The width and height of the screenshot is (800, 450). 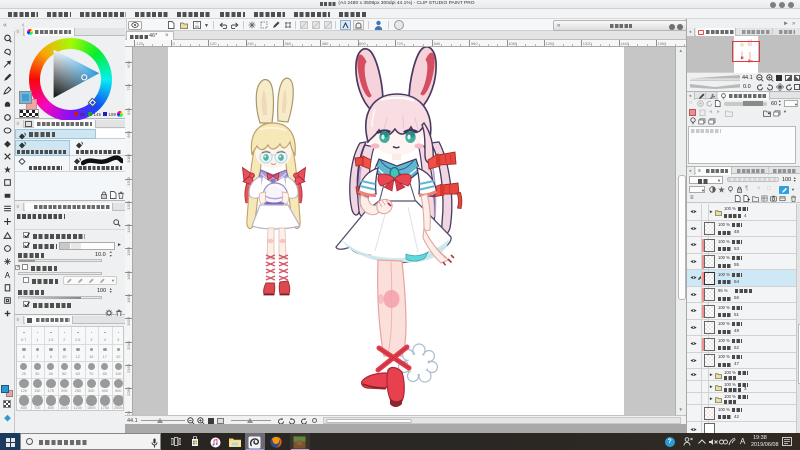 What do you see at coordinates (8, 275) in the screenshot?
I see `svg-text: A` at bounding box center [8, 275].